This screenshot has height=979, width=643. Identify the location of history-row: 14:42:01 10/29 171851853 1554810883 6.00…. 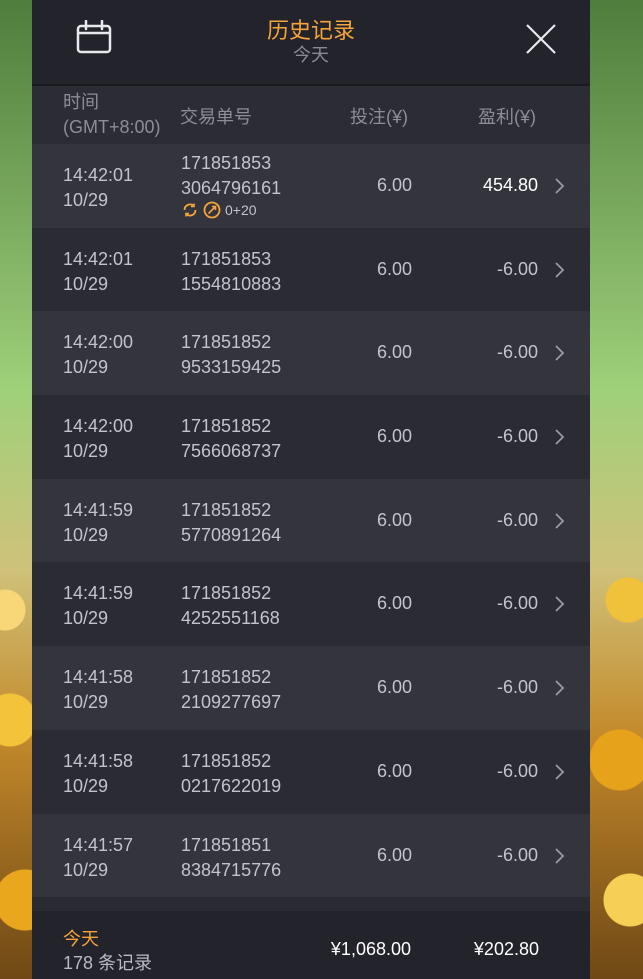
(311, 269).